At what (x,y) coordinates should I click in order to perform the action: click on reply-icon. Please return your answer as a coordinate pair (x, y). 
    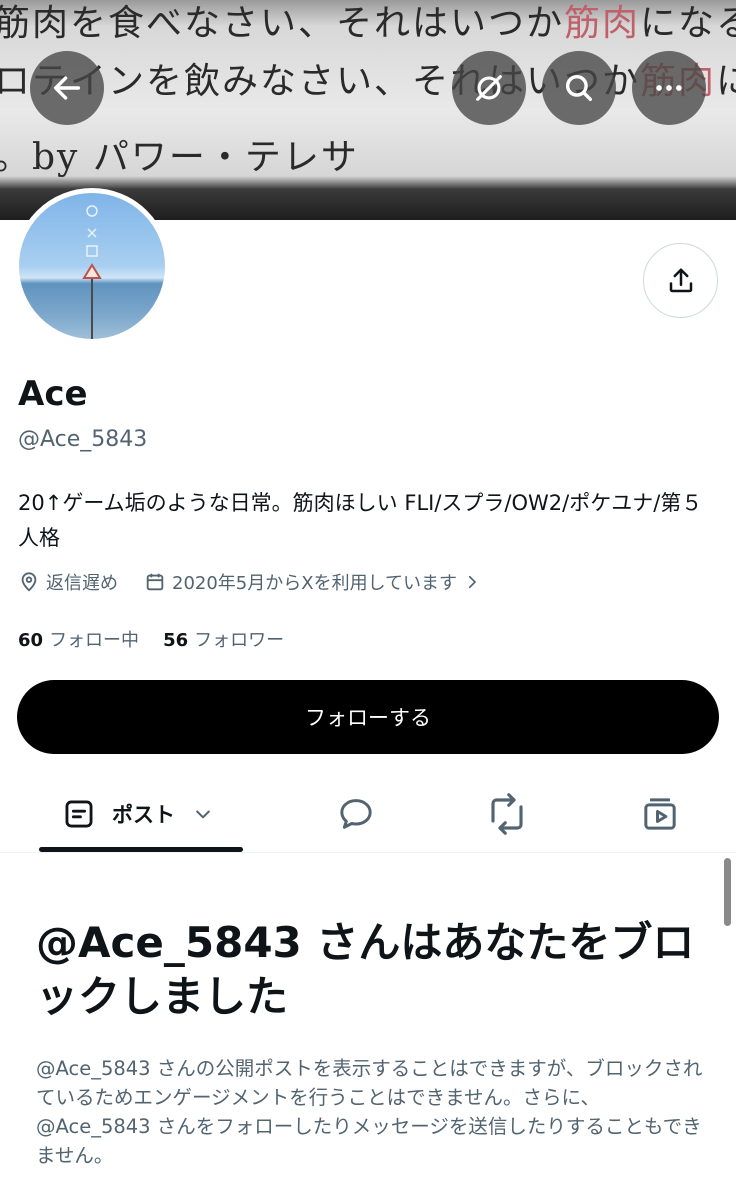
    Looking at the image, I should click on (356, 814).